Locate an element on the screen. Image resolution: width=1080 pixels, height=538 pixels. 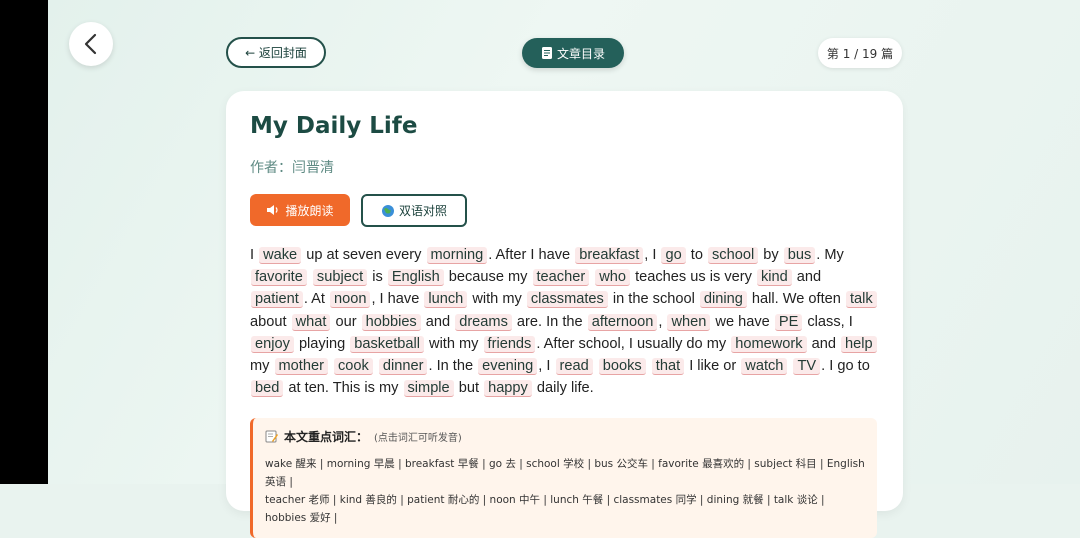
keyword-word: subject is located at coordinates (340, 278).